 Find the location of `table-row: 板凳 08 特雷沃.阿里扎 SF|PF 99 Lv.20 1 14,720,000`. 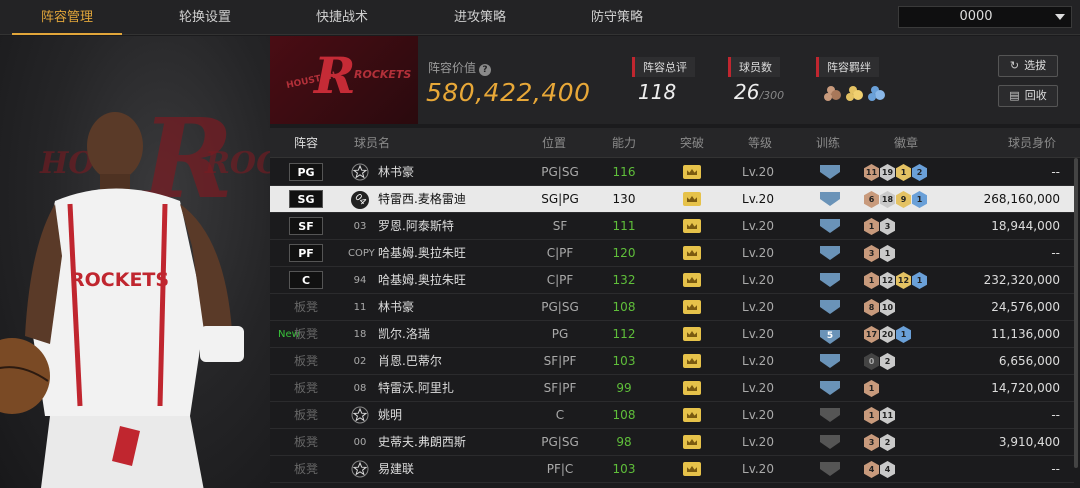

table-row: 板凳 08 特雷沃.阿里扎 SF|PF 99 Lv.20 1 14,720,000 is located at coordinates (672, 388).